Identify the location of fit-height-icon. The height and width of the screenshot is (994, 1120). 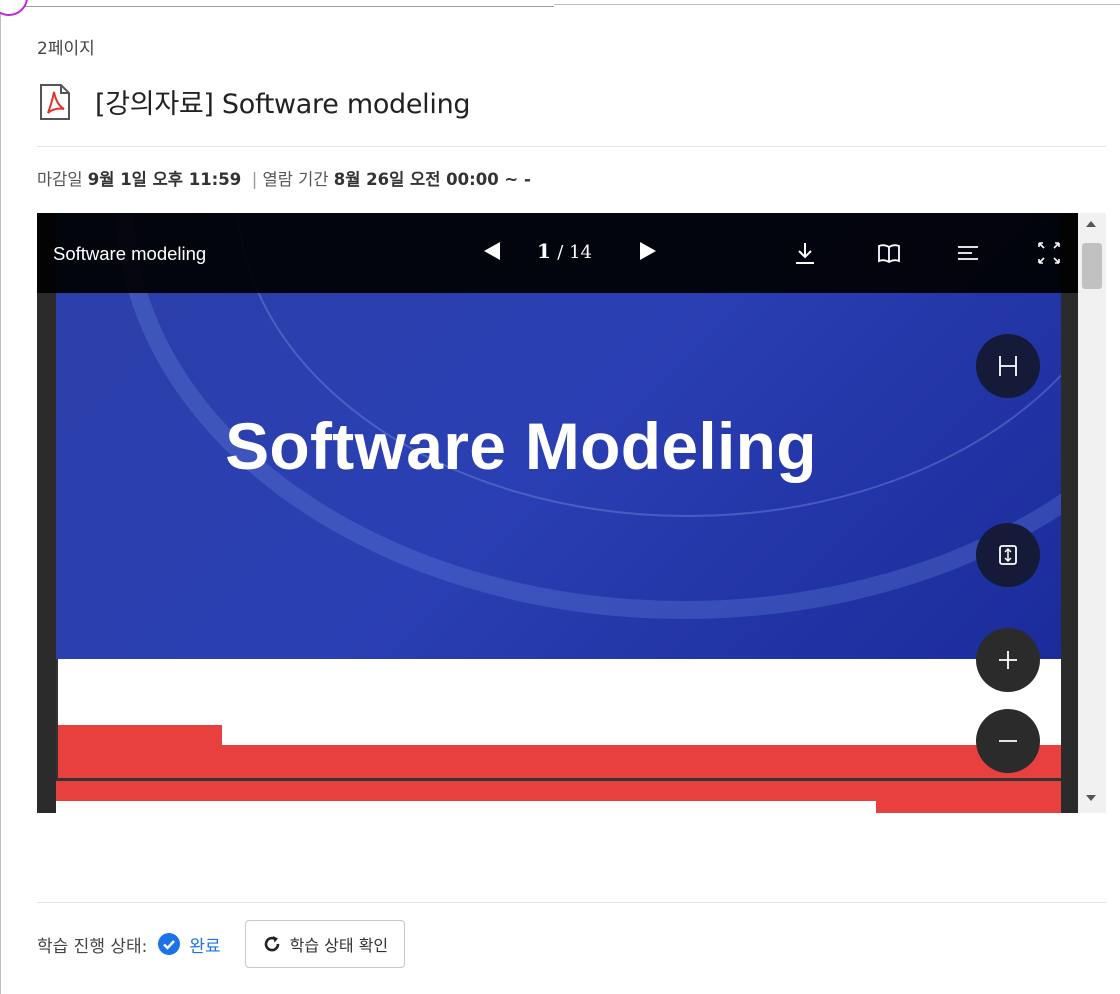
(1008, 555).